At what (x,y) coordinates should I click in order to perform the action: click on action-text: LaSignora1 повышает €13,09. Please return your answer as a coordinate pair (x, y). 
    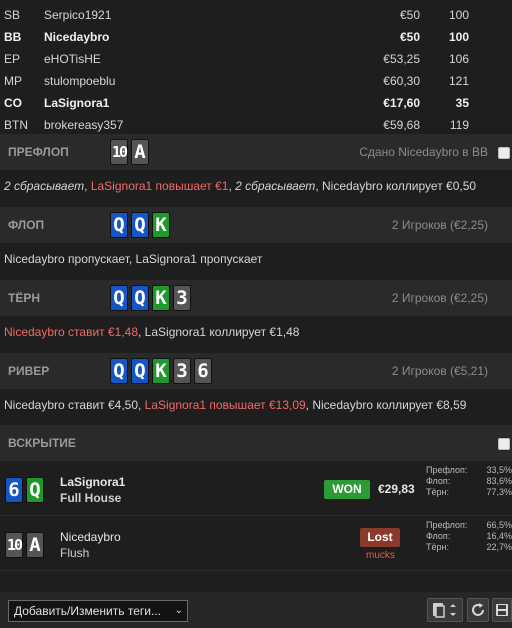
    Looking at the image, I should click on (225, 405).